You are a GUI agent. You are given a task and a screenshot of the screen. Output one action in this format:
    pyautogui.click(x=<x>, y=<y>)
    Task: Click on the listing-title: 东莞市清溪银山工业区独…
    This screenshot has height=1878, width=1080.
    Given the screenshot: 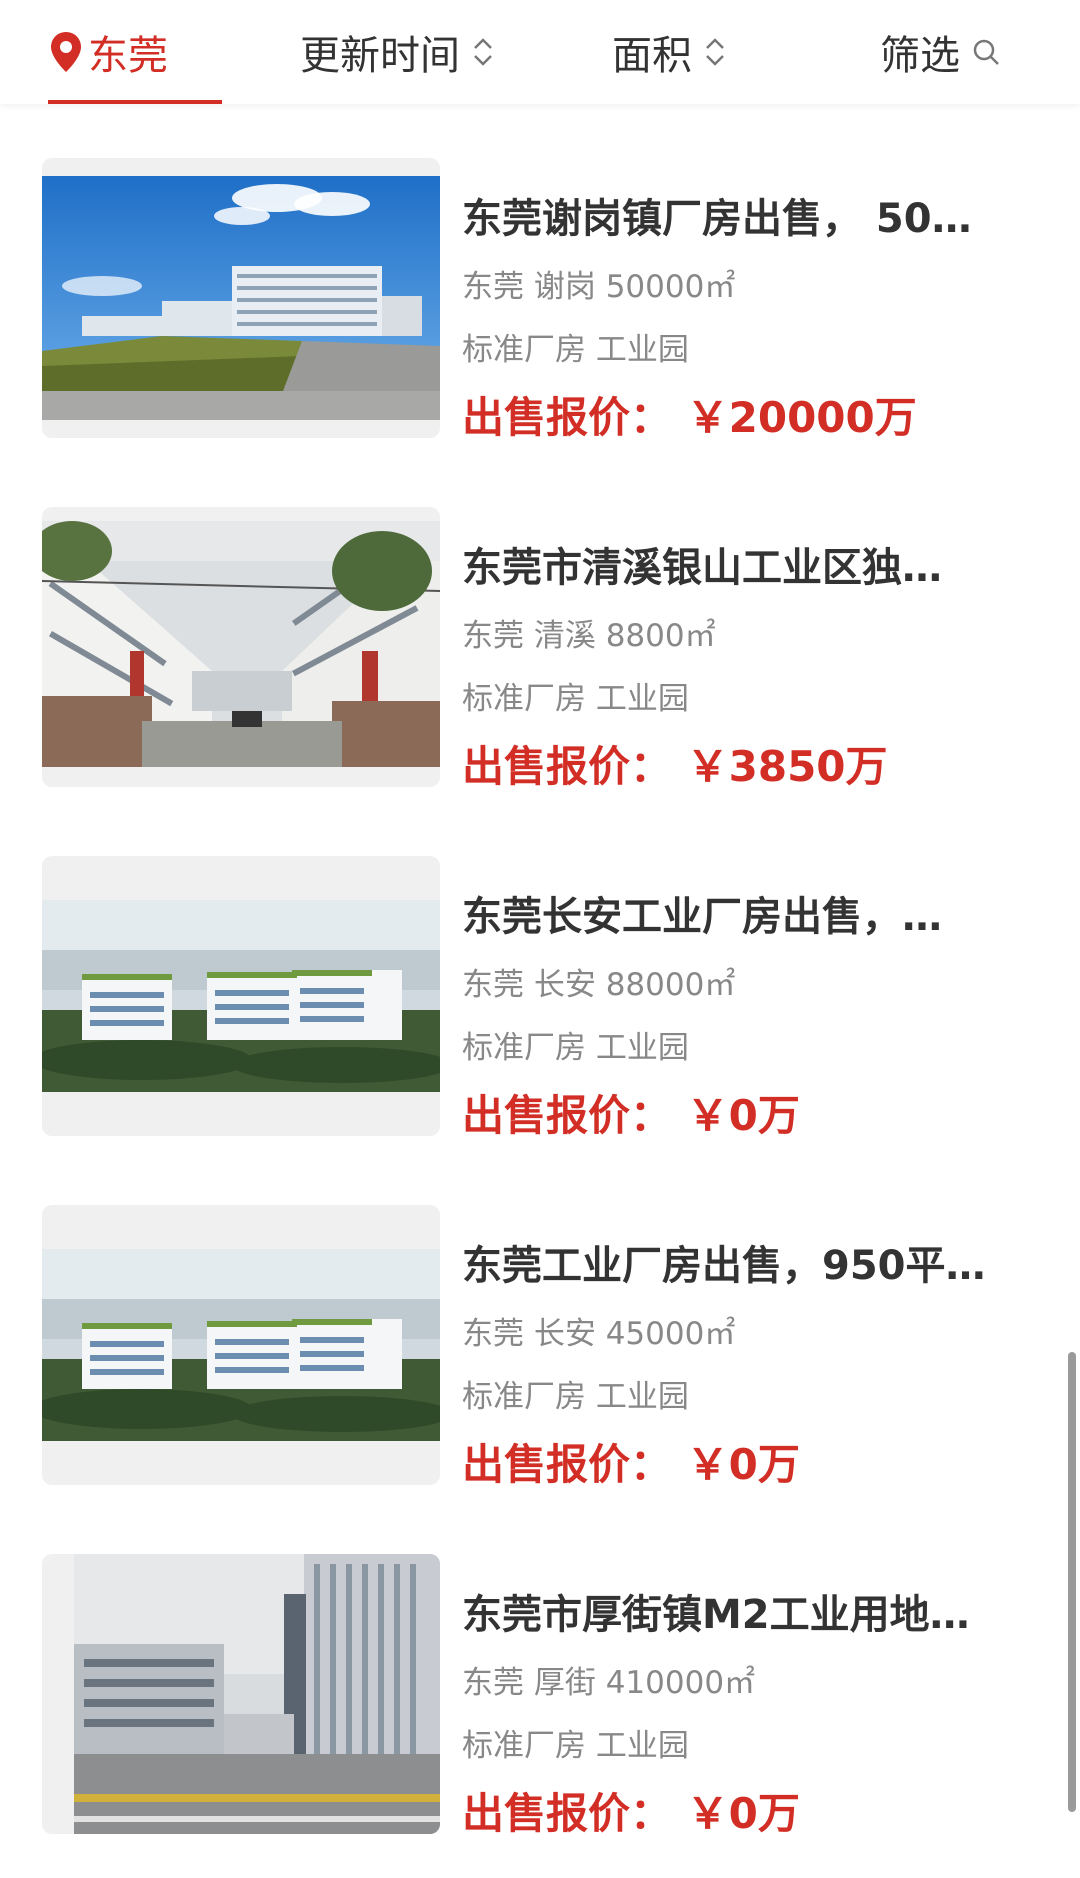 What is the action you would take?
    pyautogui.click(x=747, y=563)
    